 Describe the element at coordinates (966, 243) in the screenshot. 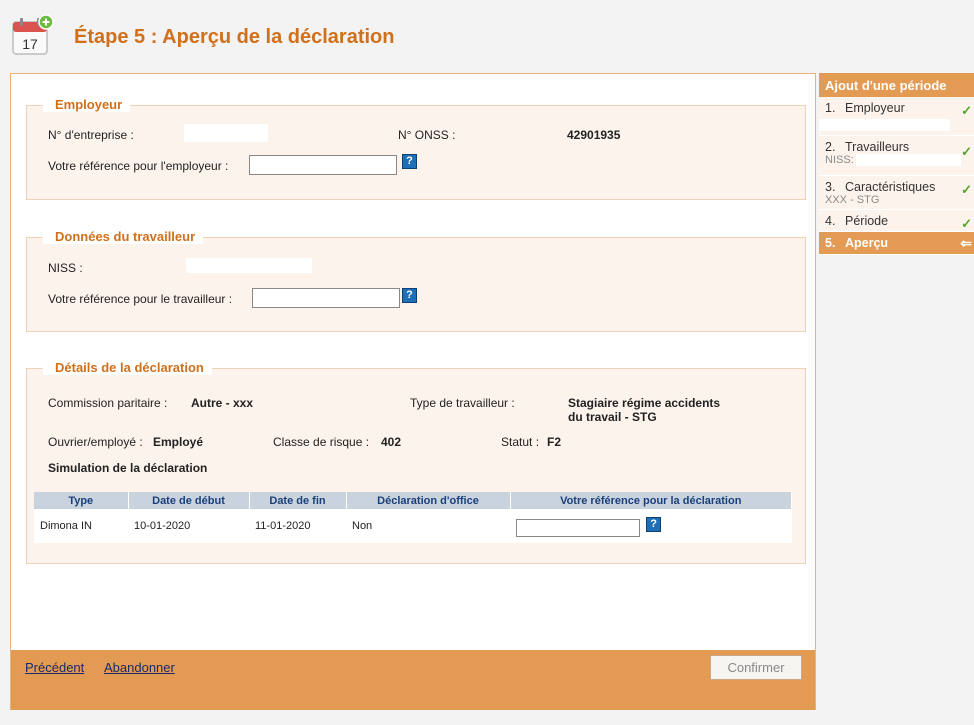

I see `current-step-arrow-icon: ⇐` at that location.